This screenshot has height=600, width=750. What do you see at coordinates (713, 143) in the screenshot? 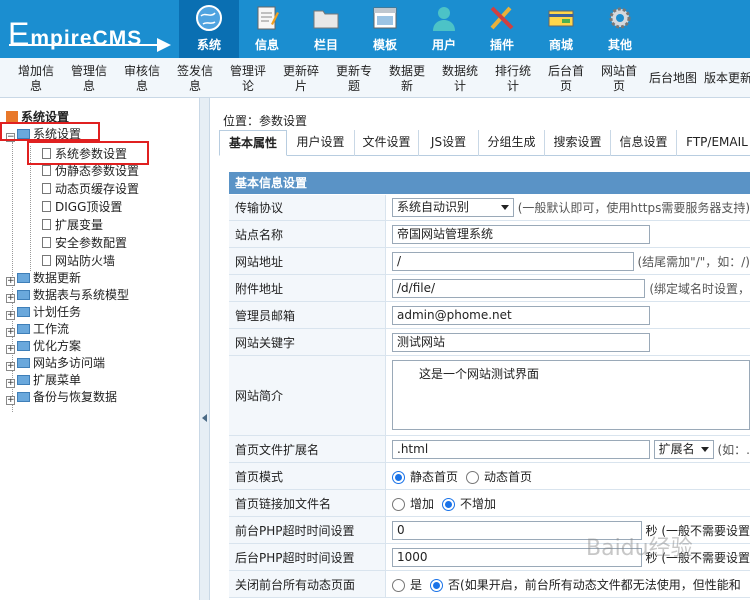
I see `tab-ftp-email: FTP/EMAIL` at bounding box center [713, 143].